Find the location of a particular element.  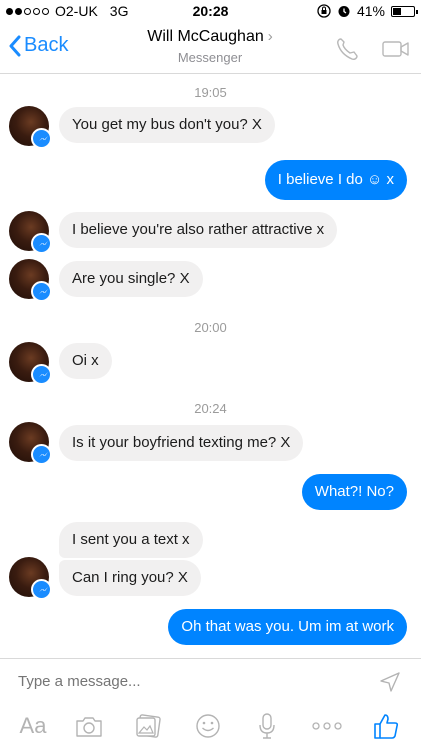

incoming-message: I sent you a text x is located at coordinates (131, 540).